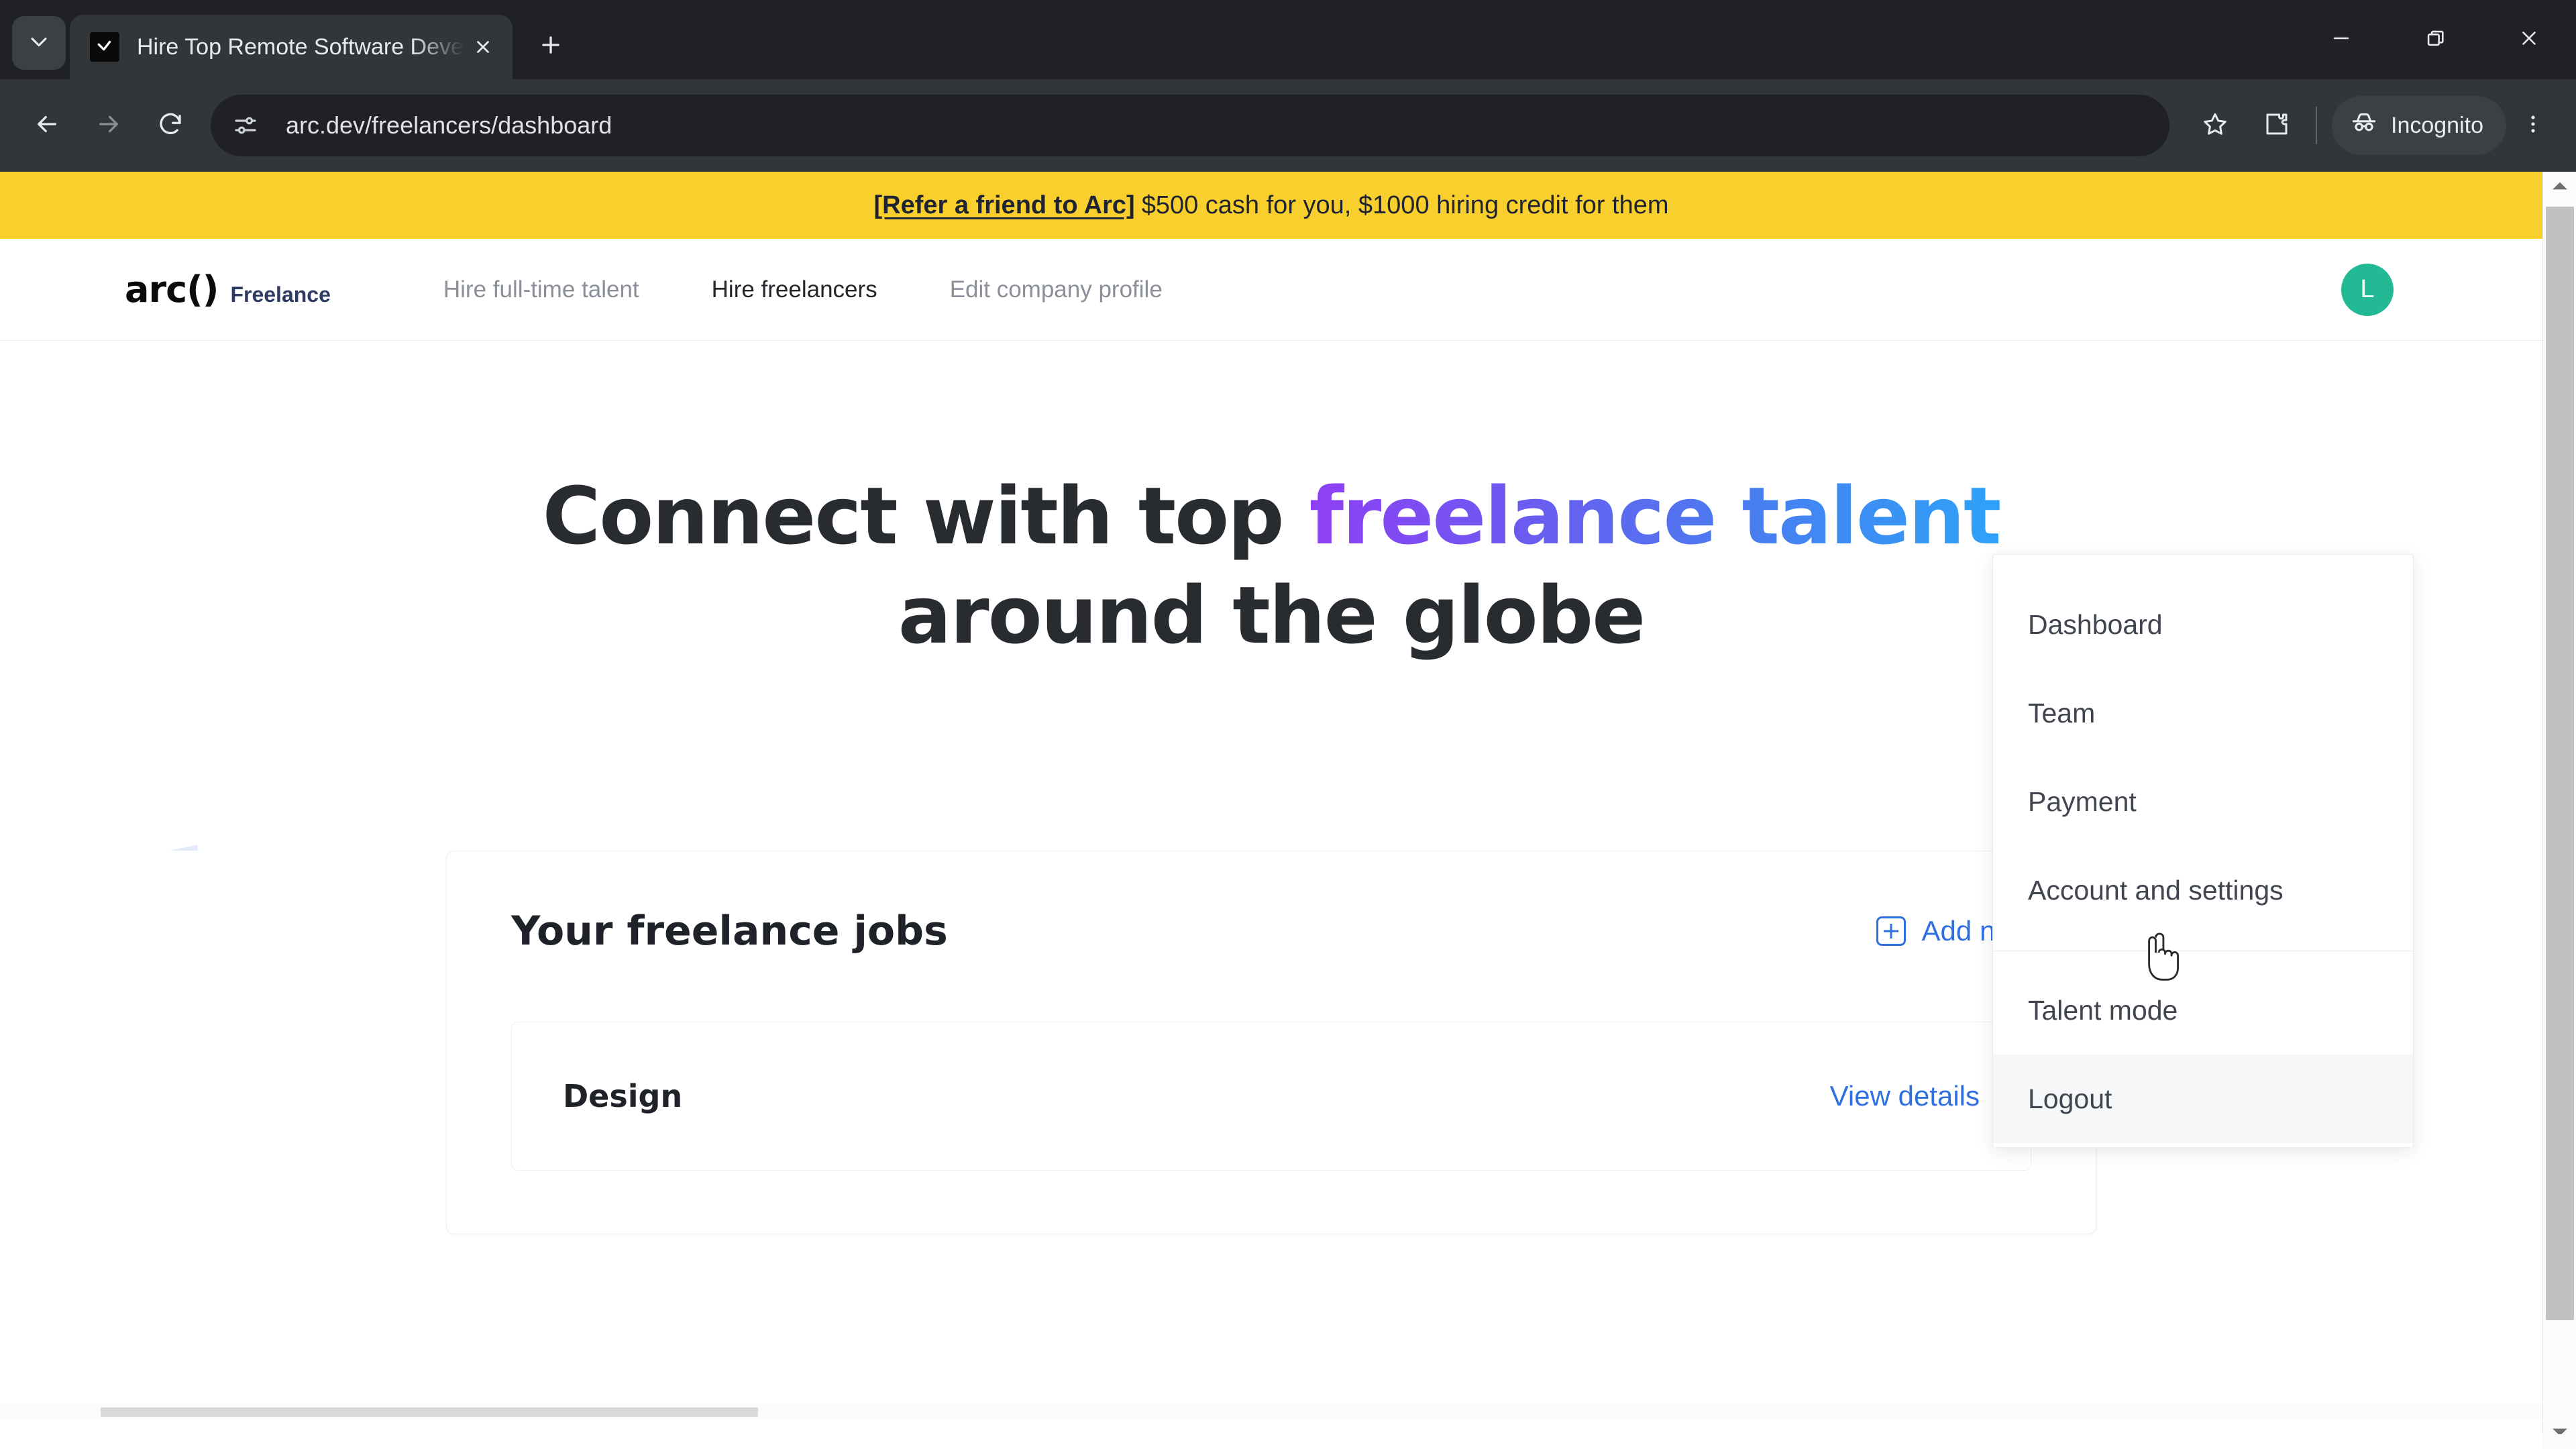 This screenshot has width=2576, height=1449. What do you see at coordinates (729, 931) in the screenshot?
I see `page-title: Your freelance jobs` at bounding box center [729, 931].